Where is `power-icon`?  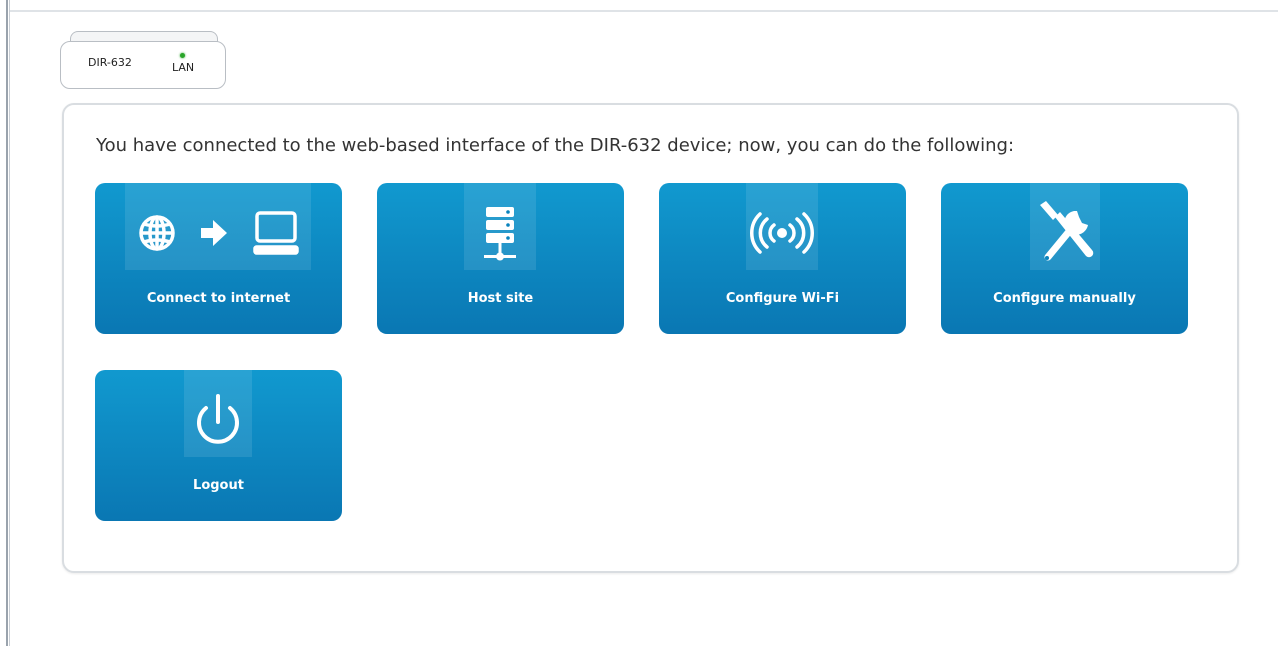
power-icon is located at coordinates (218, 413).